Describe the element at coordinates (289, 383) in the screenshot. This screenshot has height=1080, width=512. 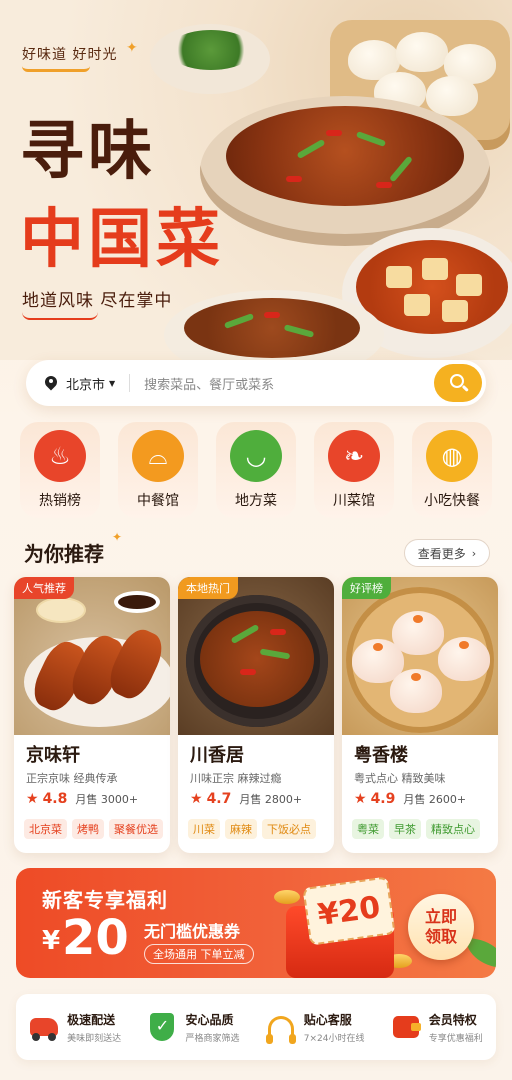
I see `search-input: 搜索菜品、餐厅或菜系` at that location.